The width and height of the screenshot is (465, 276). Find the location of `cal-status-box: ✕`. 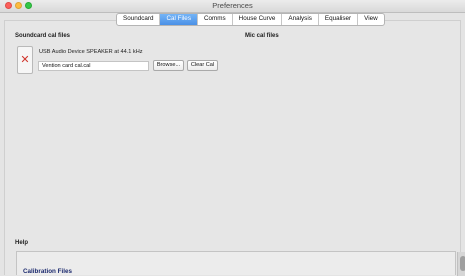

cal-status-box: ✕ is located at coordinates (25, 60).